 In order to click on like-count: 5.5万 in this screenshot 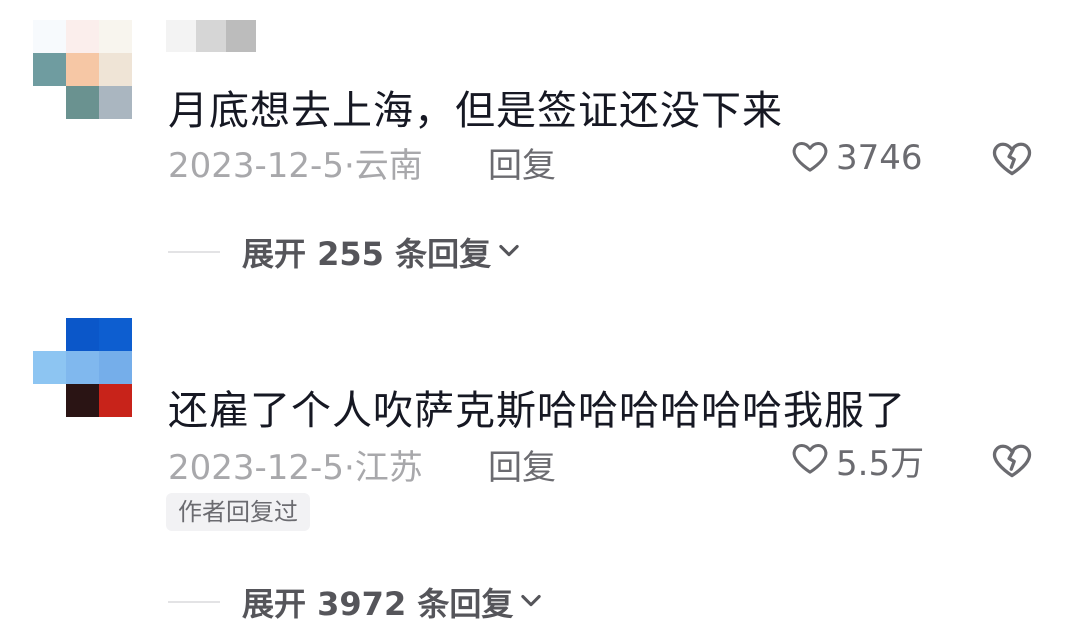, I will do `click(880, 463)`.